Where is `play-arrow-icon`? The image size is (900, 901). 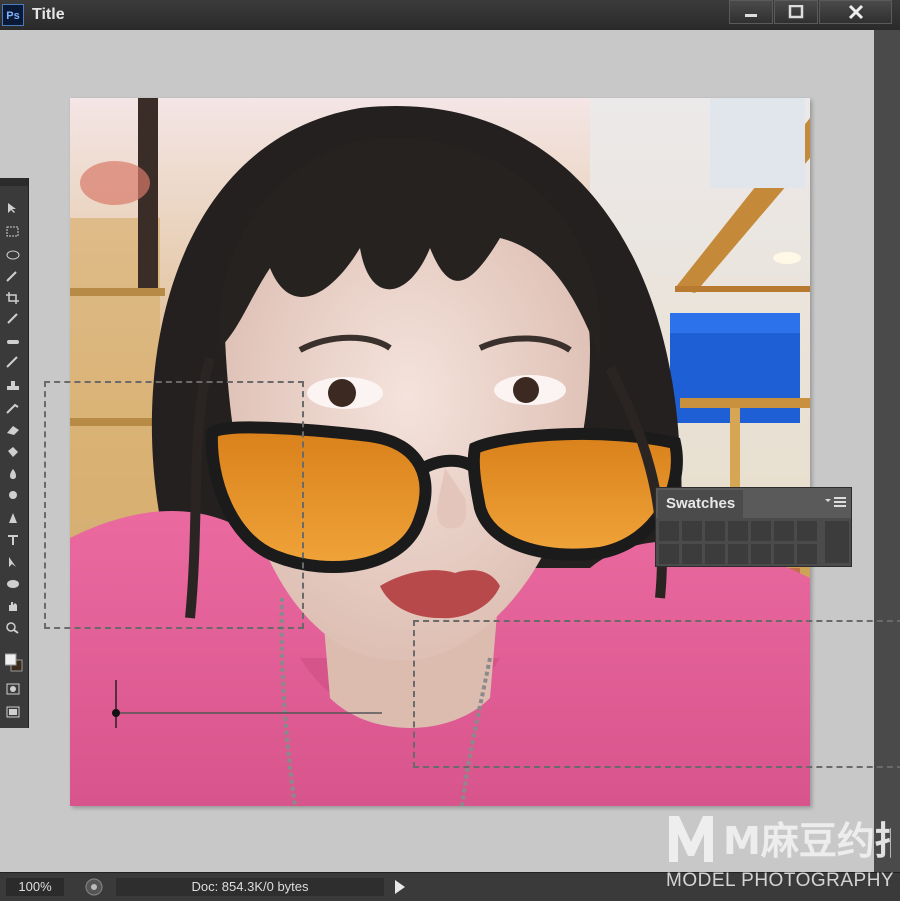
play-arrow-icon is located at coordinates (400, 887).